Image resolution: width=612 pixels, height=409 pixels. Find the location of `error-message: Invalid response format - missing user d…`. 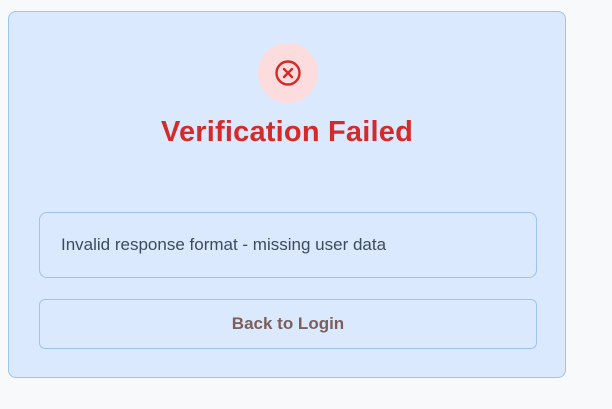

error-message: Invalid response format - missing user d… is located at coordinates (288, 245).